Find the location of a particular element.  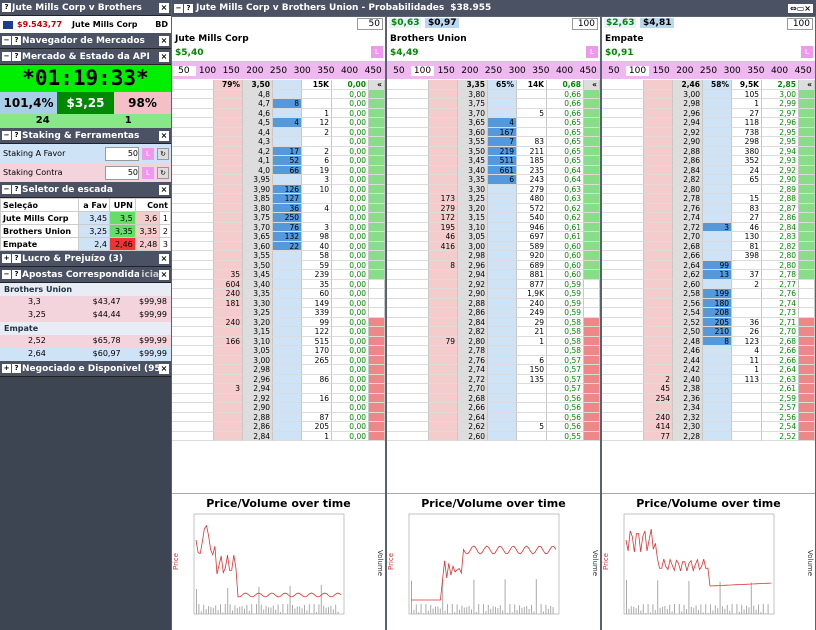

stake-favor-input is located at coordinates (122, 153).